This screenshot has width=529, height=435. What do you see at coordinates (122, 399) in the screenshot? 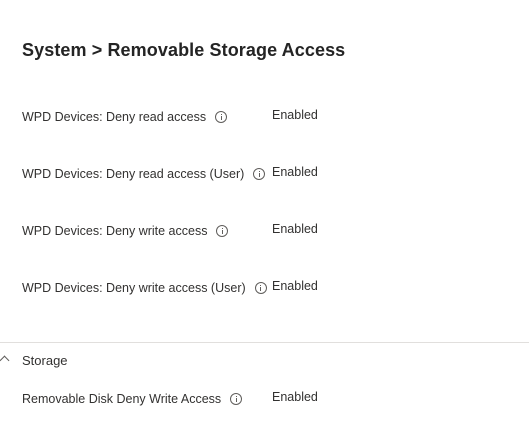
I see `setting-label: Removable Disk Deny Write Access` at bounding box center [122, 399].